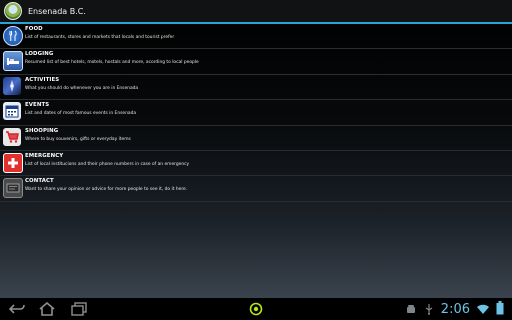 This screenshot has width=512, height=320. What do you see at coordinates (483, 309) in the screenshot?
I see `wifi-icon` at bounding box center [483, 309].